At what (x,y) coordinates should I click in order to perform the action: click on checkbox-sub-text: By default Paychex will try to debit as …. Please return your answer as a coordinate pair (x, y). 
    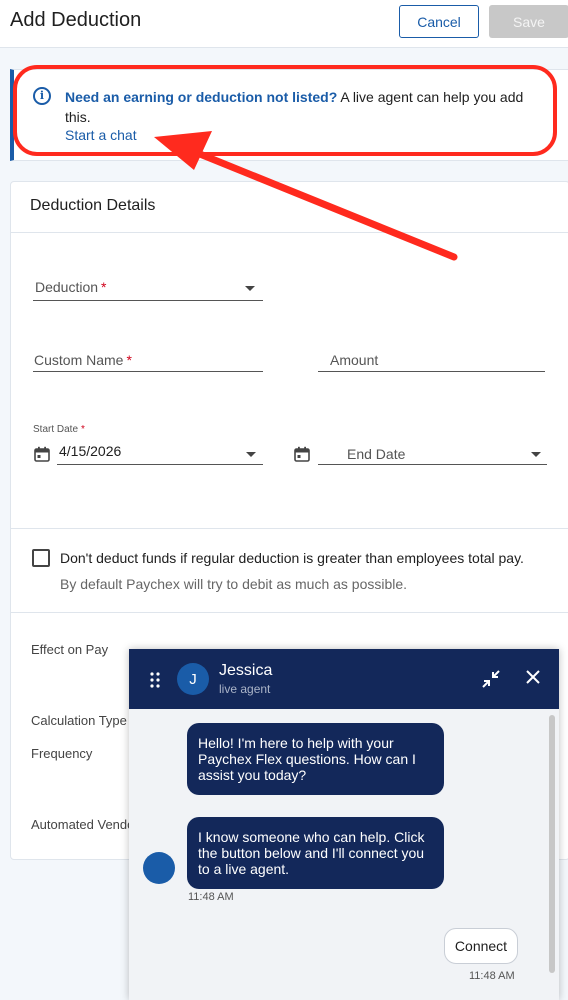
    Looking at the image, I should click on (234, 584).